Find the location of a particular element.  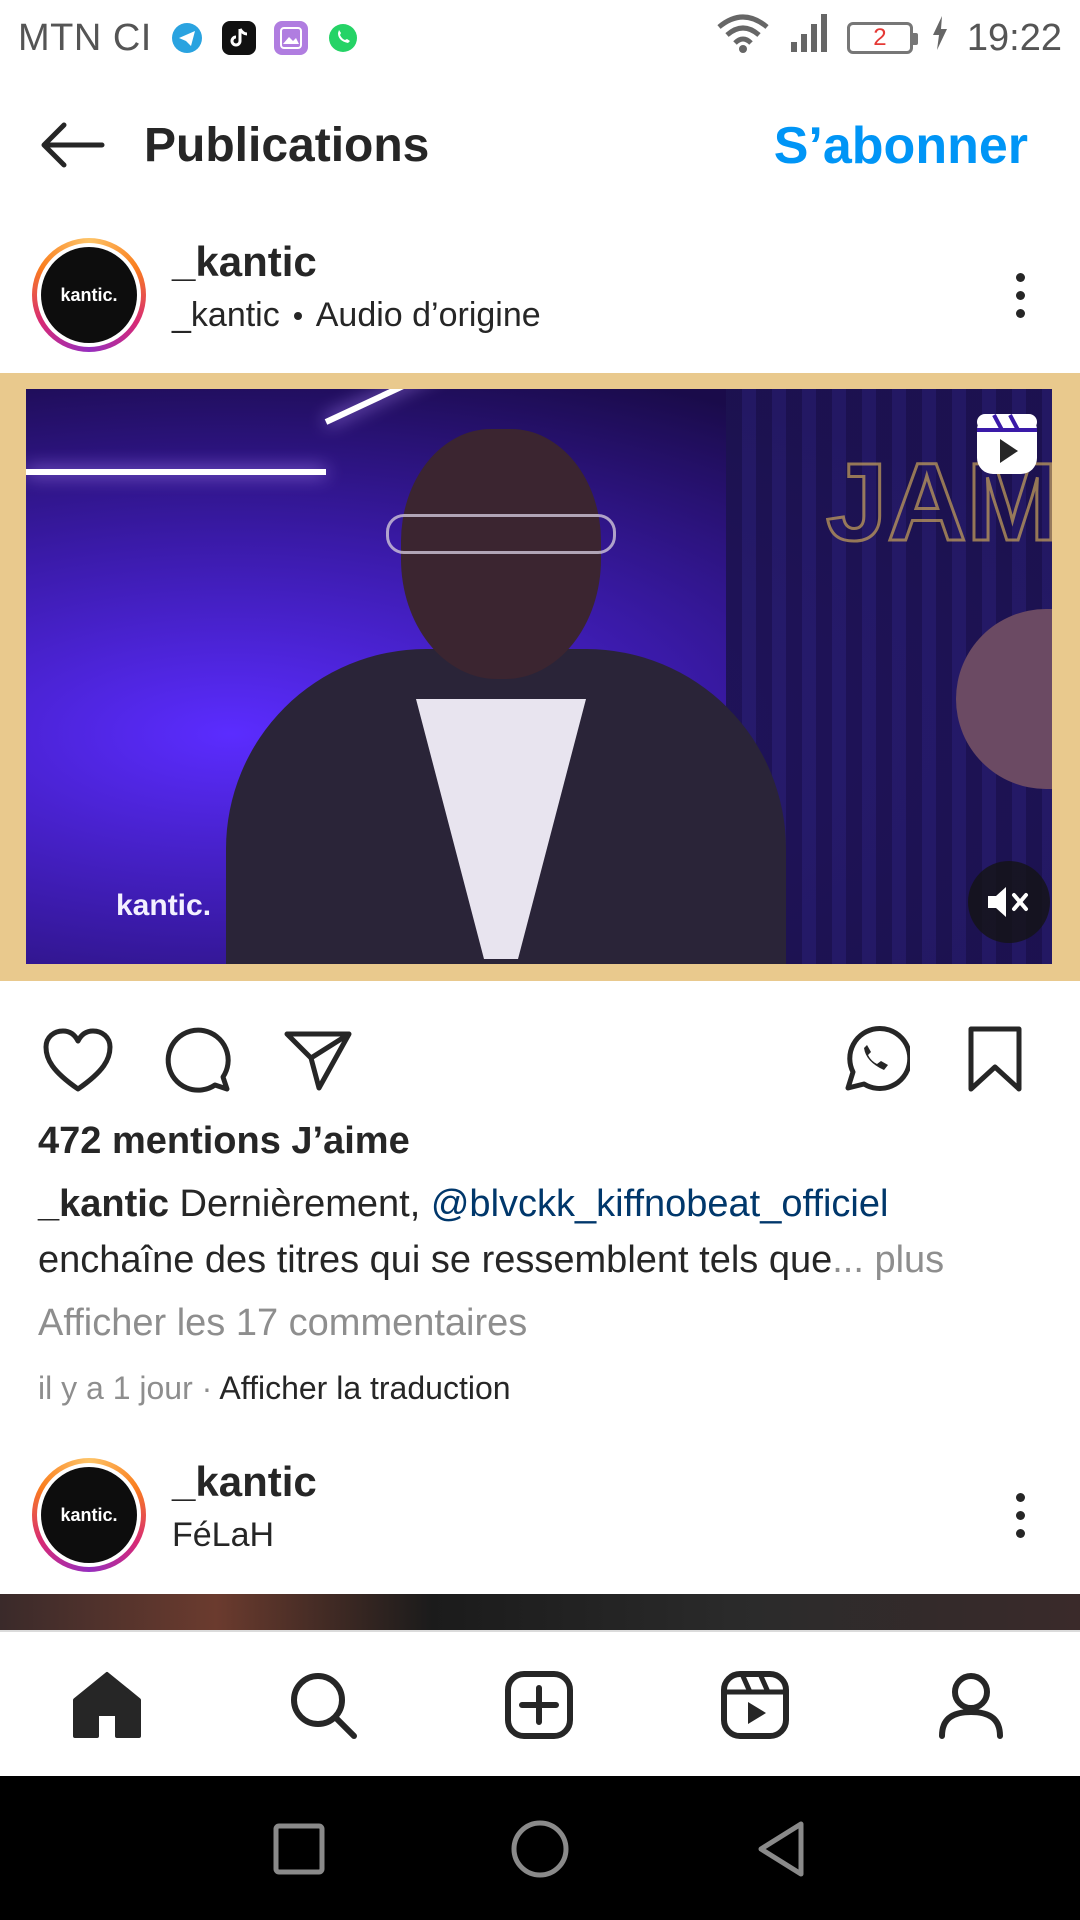

caption-username: _kantic is located at coordinates (103, 1204).